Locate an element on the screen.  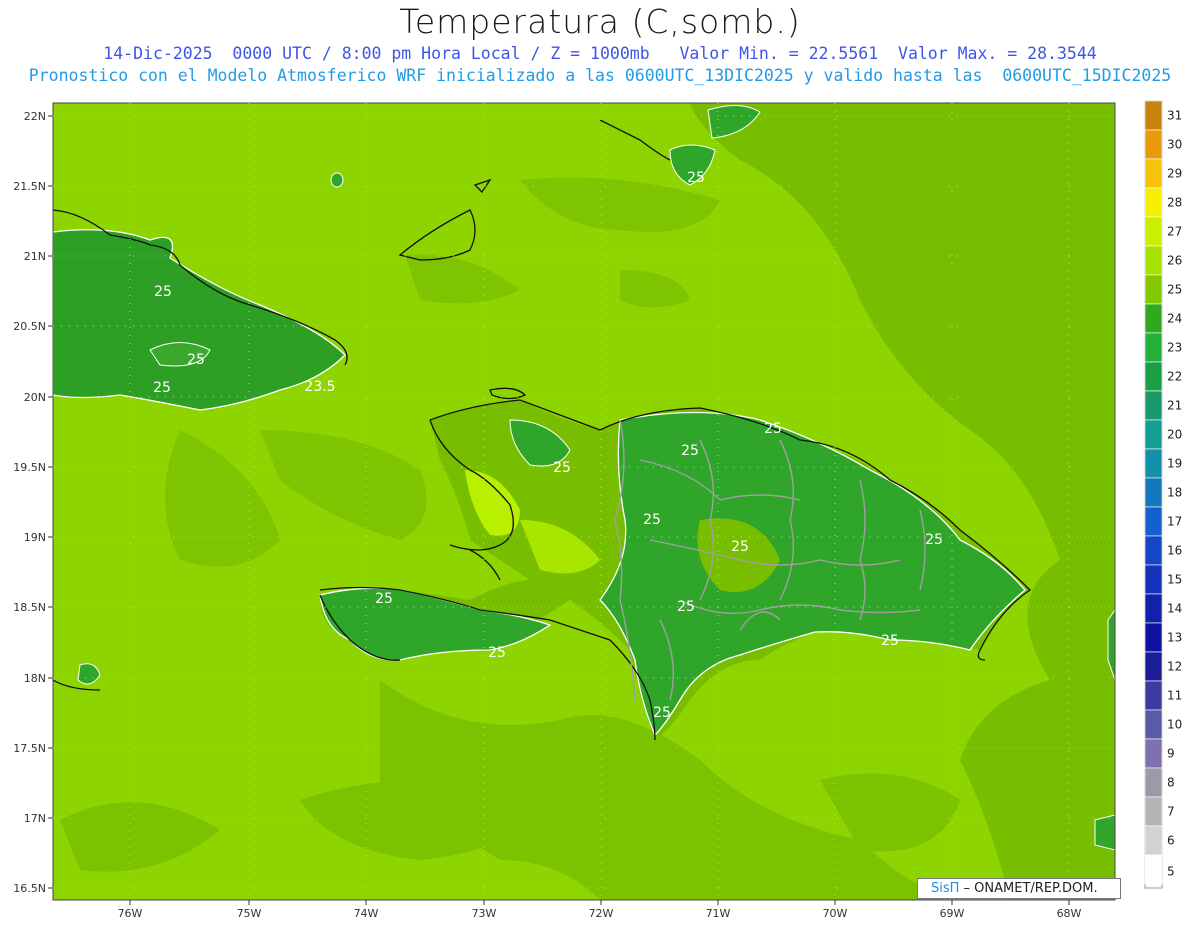
colorbar-label: 30 is located at coordinates (1174, 145).